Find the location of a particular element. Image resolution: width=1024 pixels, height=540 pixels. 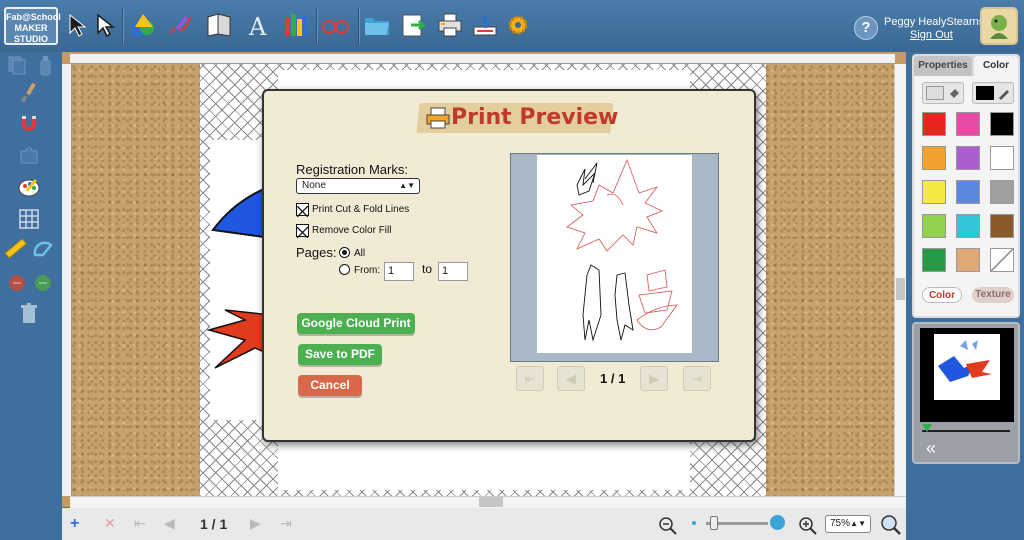

google-cloud-print-button: Google Cloud Print is located at coordinates (356, 323).